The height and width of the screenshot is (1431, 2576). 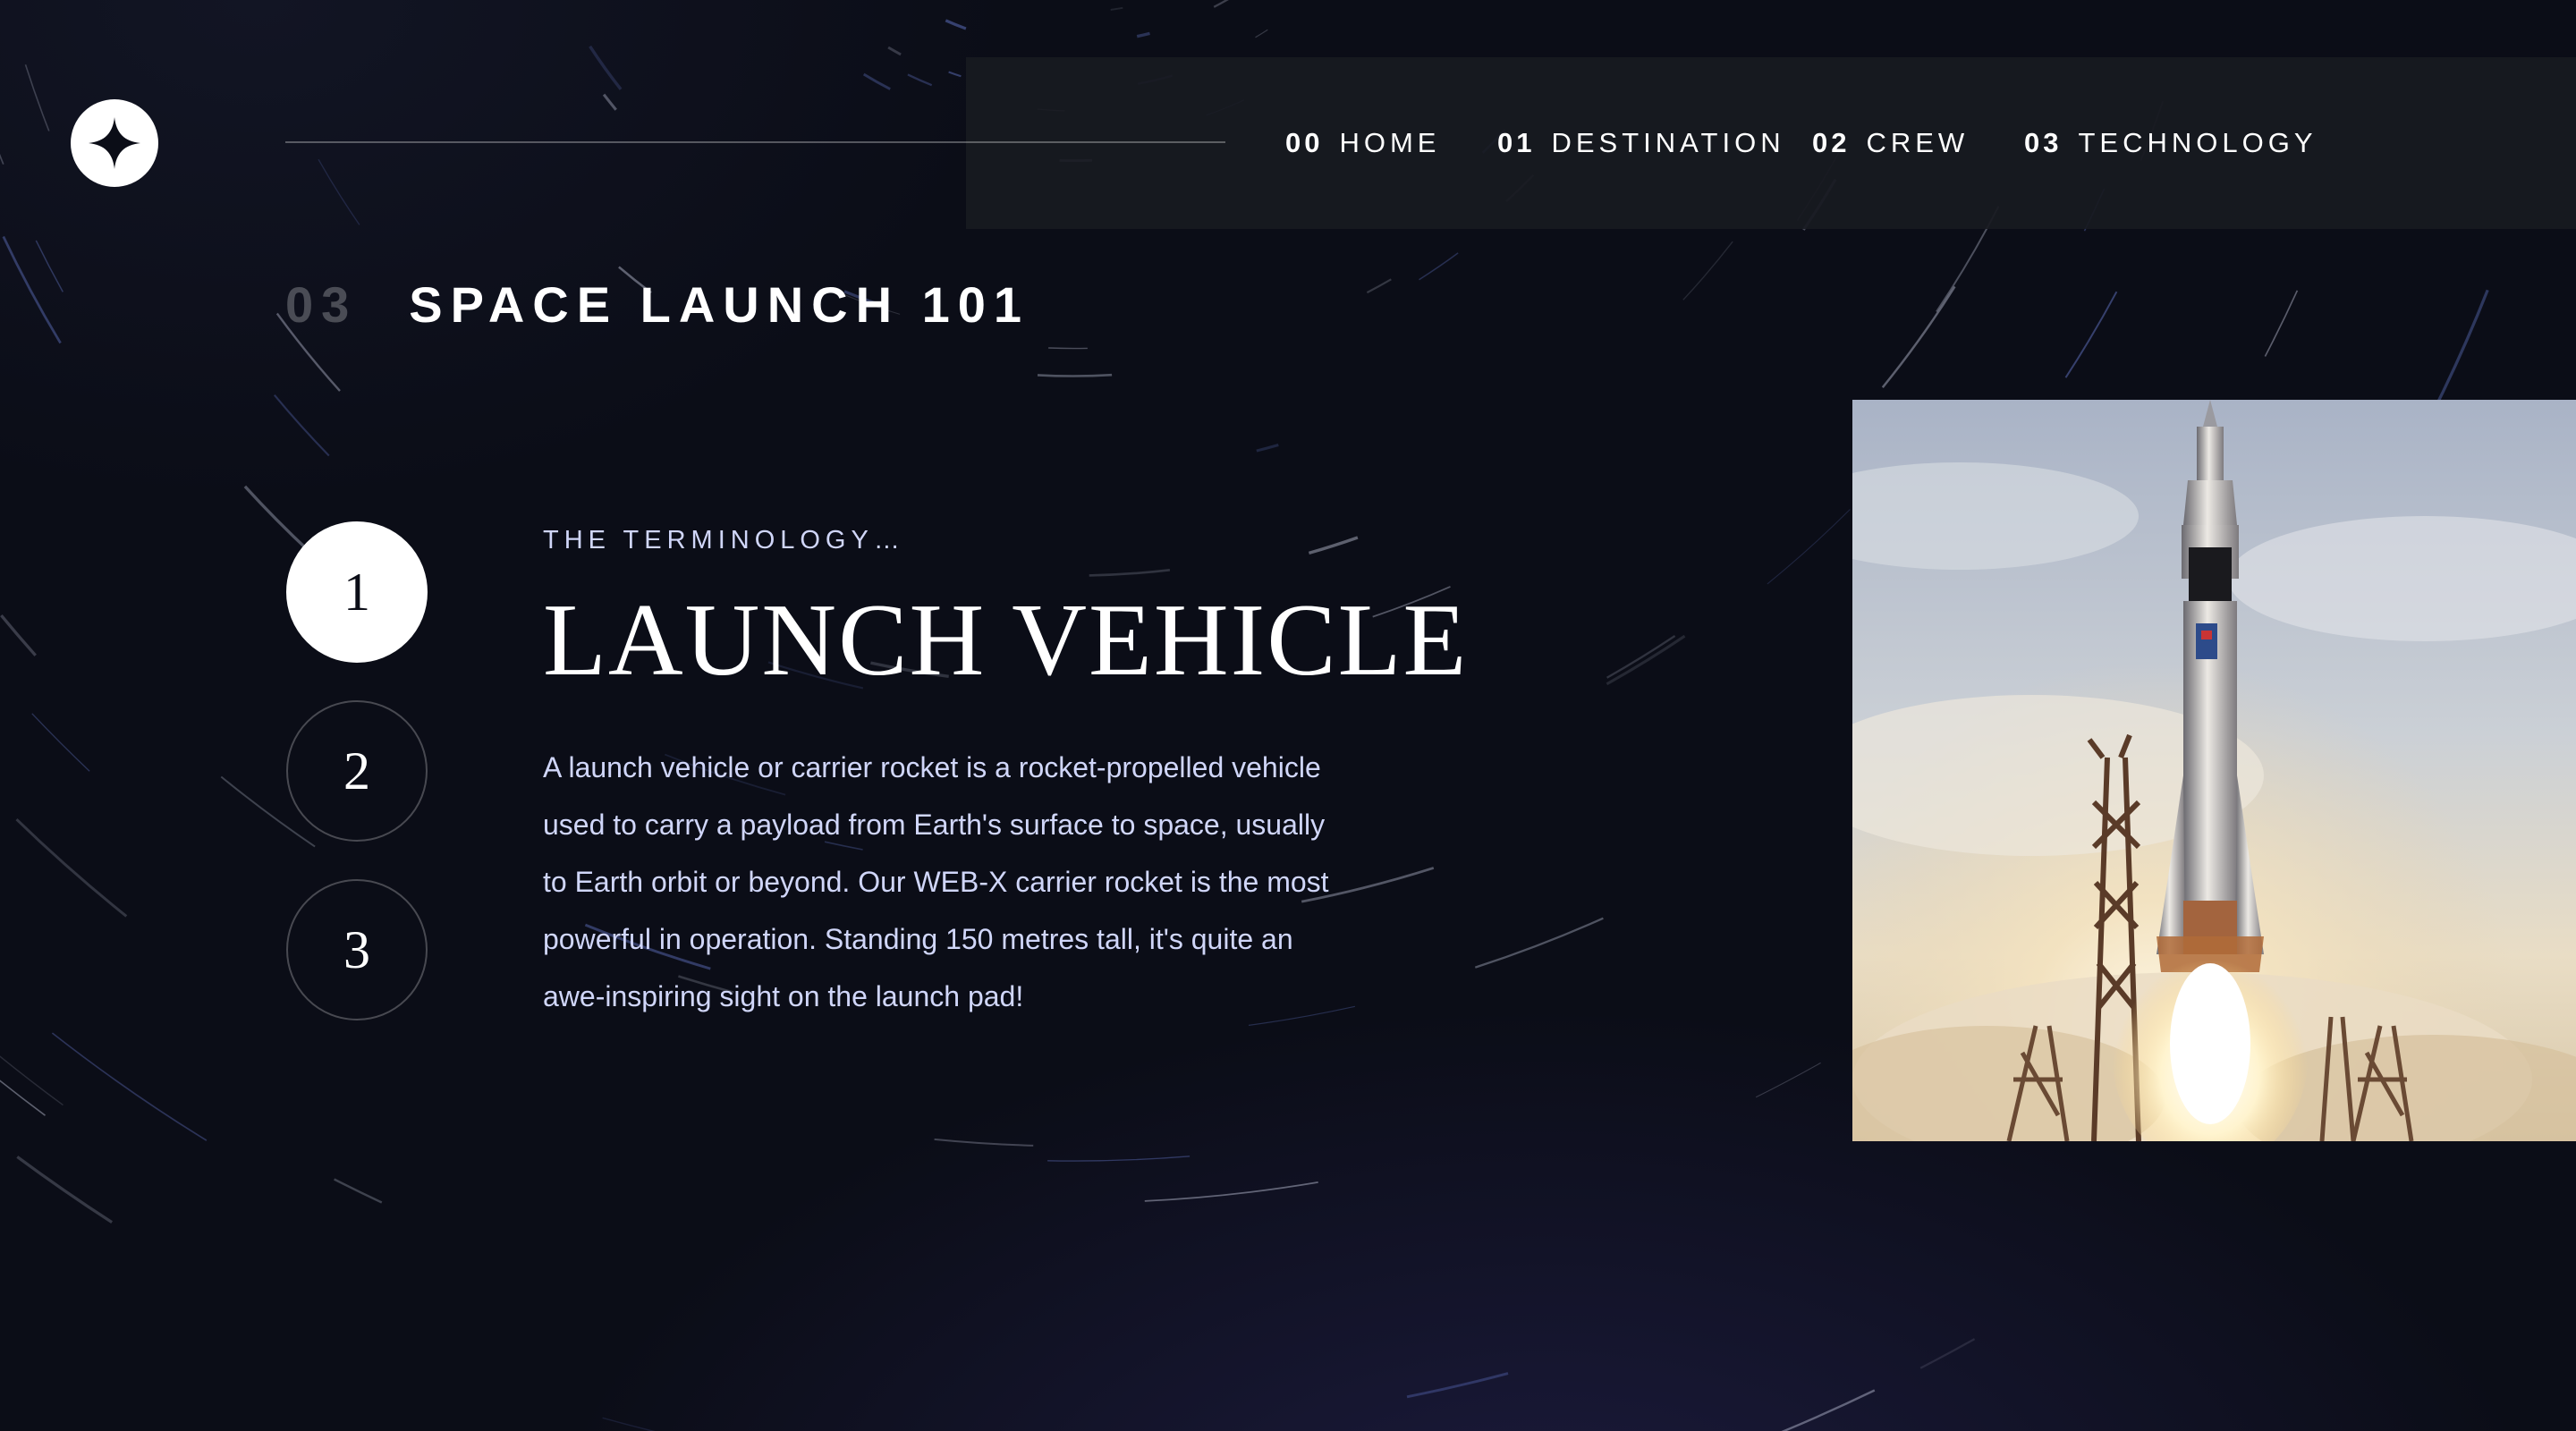 I want to click on nav-item-crew: 02 CREW, so click(x=1890, y=143).